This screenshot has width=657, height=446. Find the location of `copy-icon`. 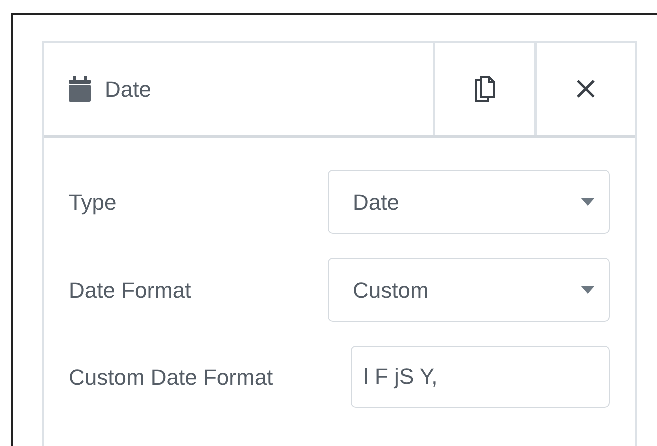

copy-icon is located at coordinates (484, 89).